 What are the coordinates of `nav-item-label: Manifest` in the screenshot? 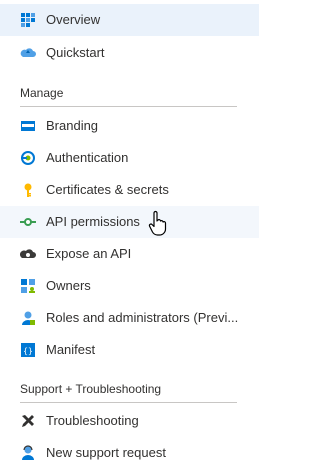 It's located at (71, 349).